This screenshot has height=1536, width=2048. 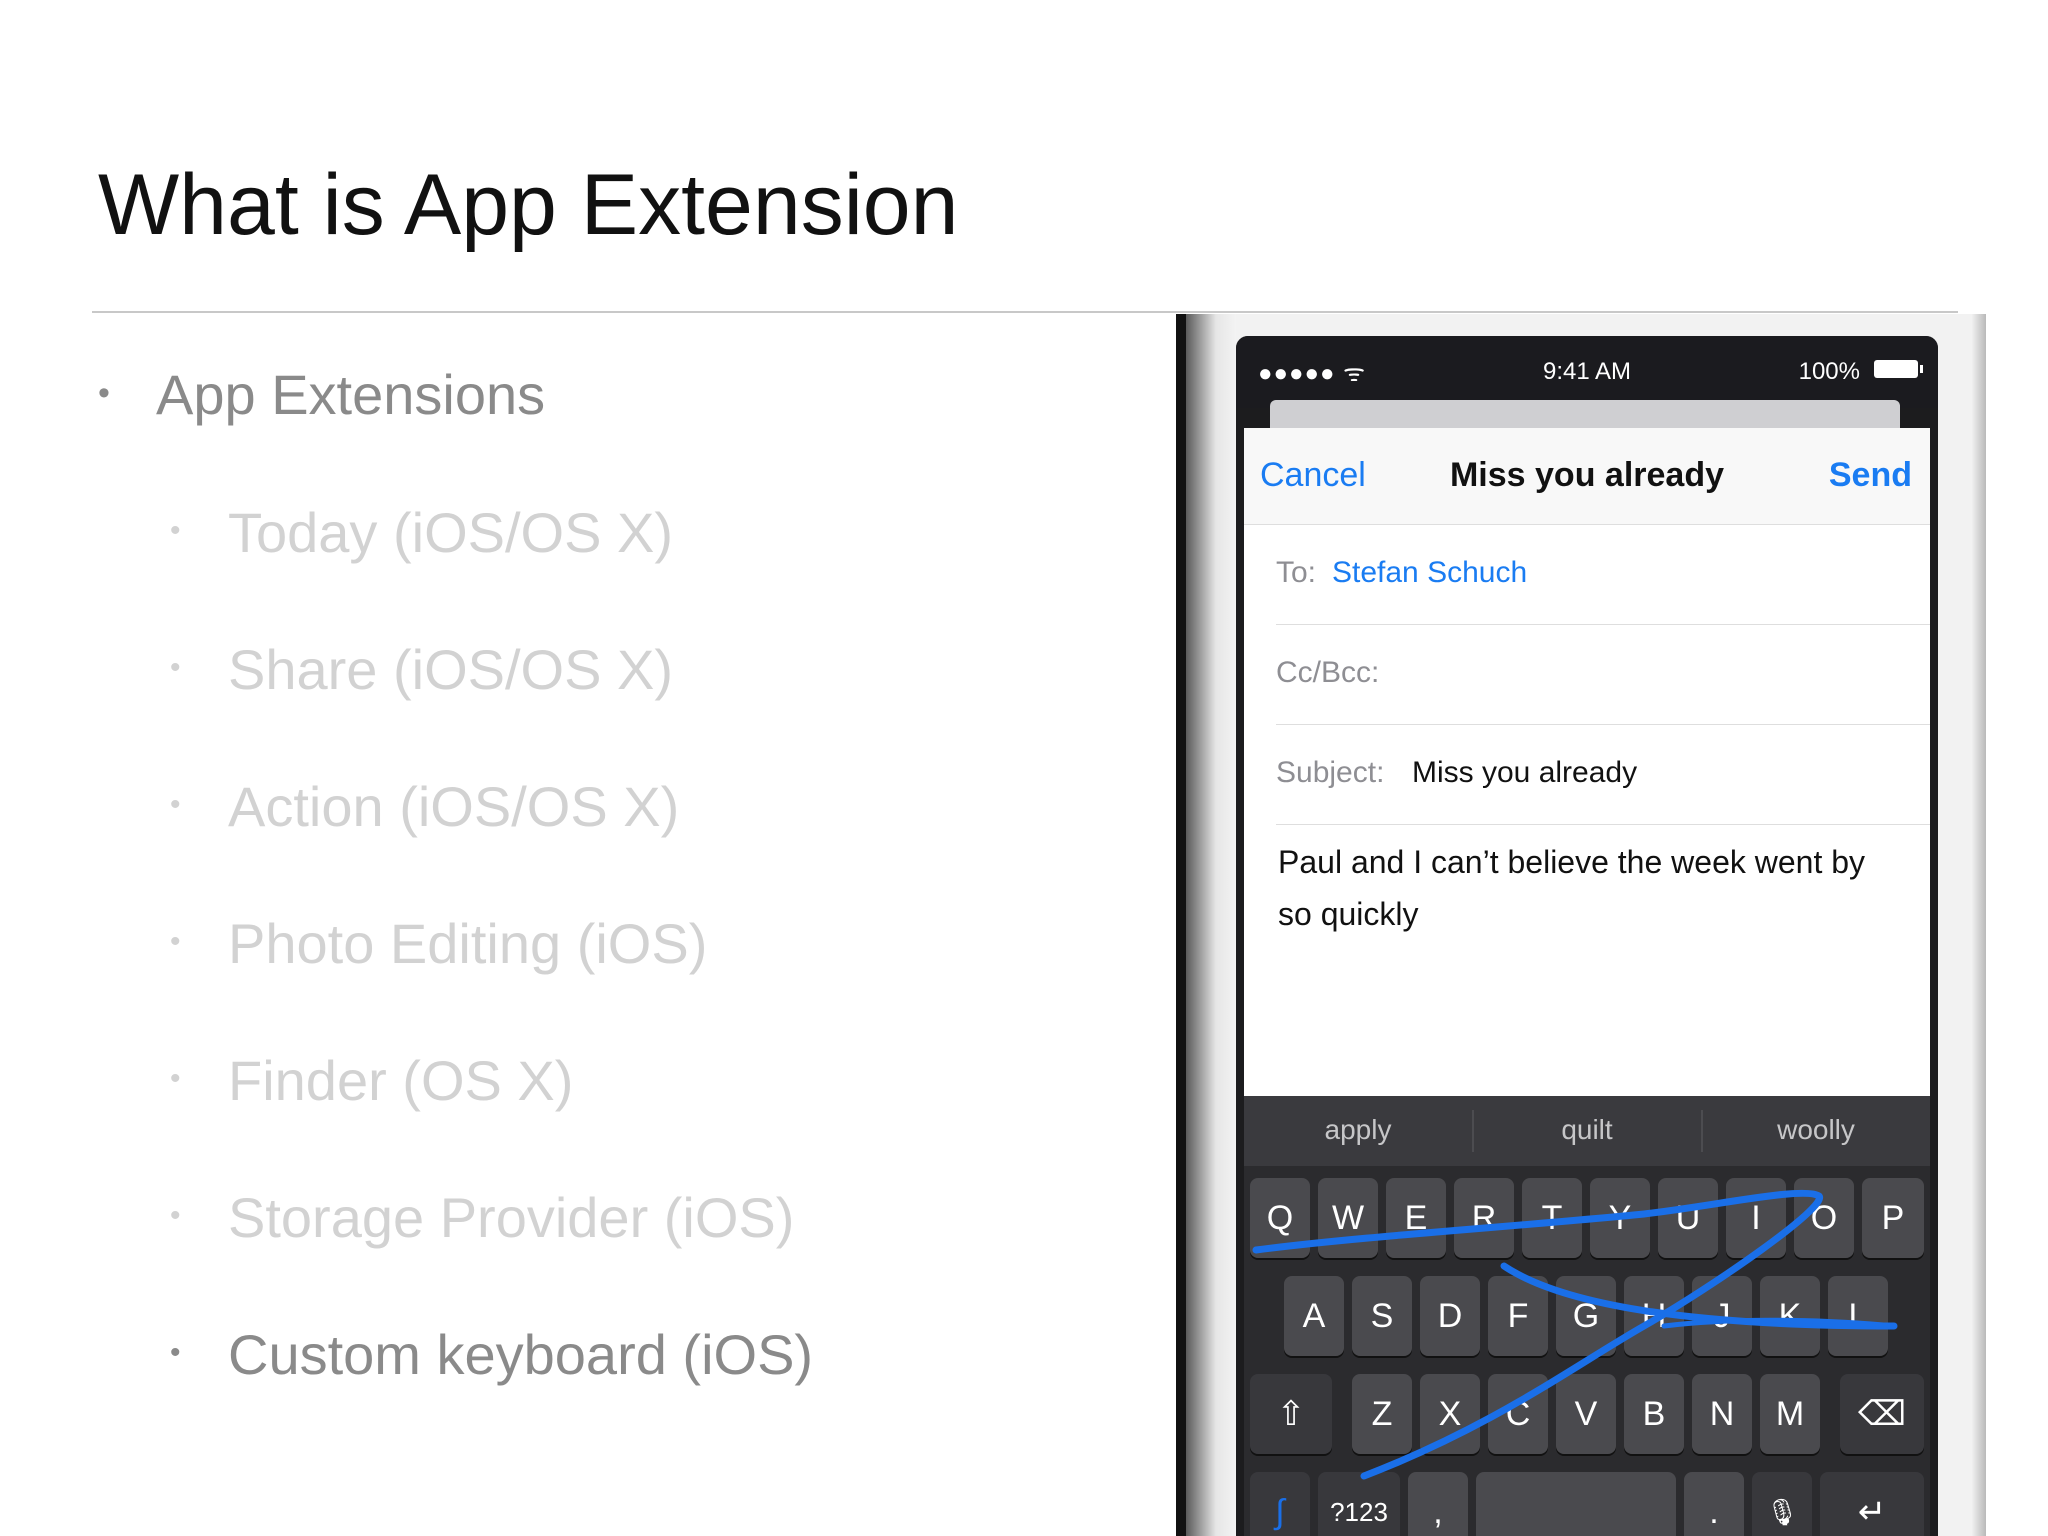 I want to click on slide-title: What is App Extension, so click(x=528, y=205).